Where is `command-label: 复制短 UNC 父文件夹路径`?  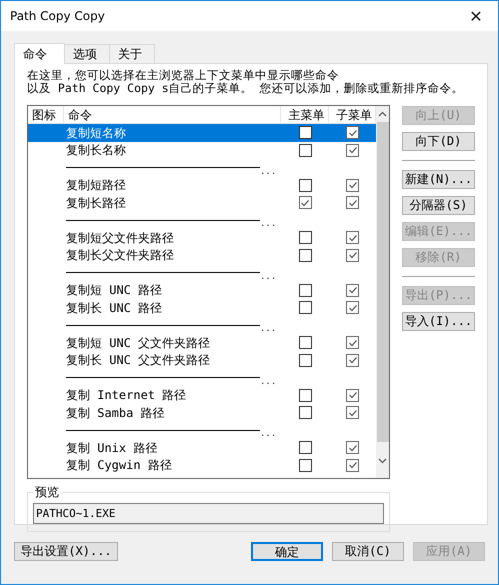 command-label: 复制短 UNC 父文件夹路径 is located at coordinates (138, 343).